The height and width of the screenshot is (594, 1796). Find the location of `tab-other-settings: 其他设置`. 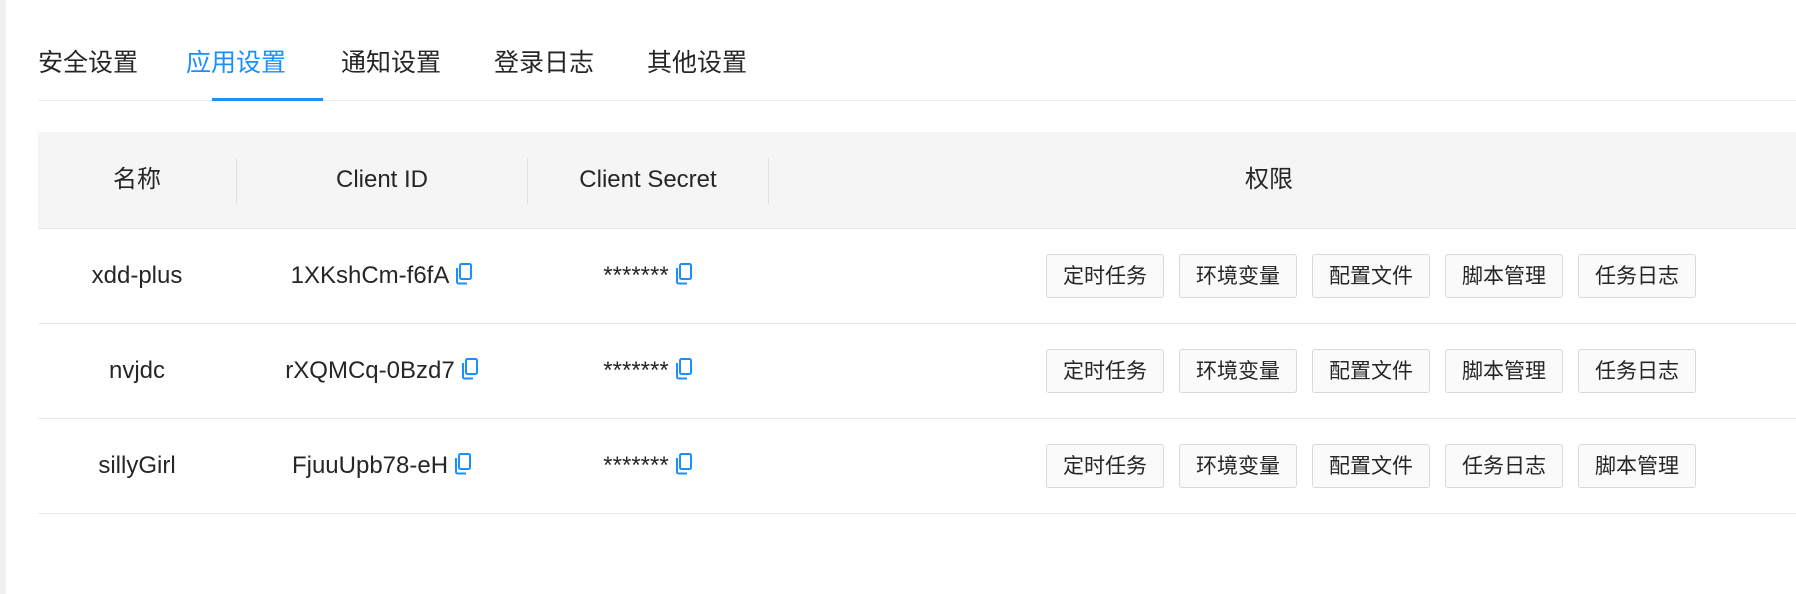

tab-other-settings: 其他设置 is located at coordinates (697, 63).